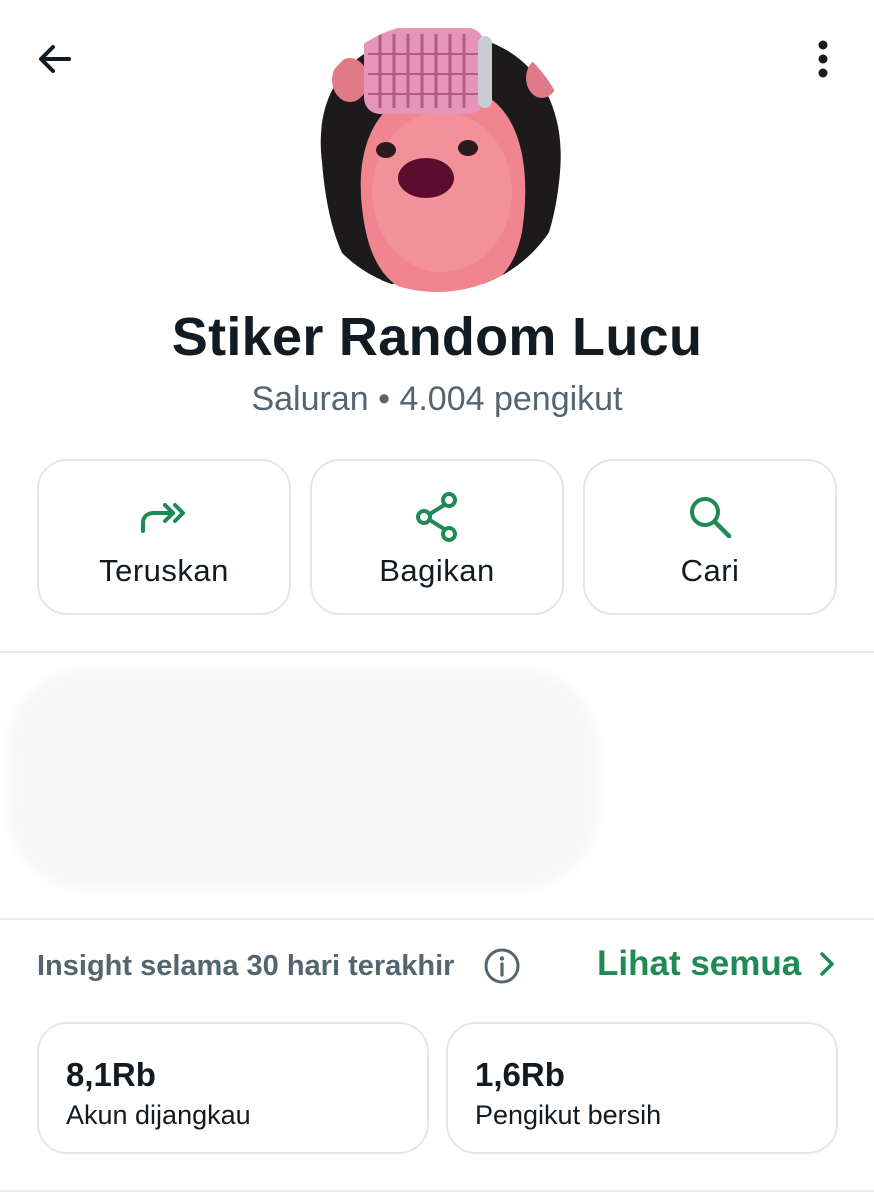 Image resolution: width=874 pixels, height=1199 pixels. I want to click on chevron-right-icon, so click(827, 964).